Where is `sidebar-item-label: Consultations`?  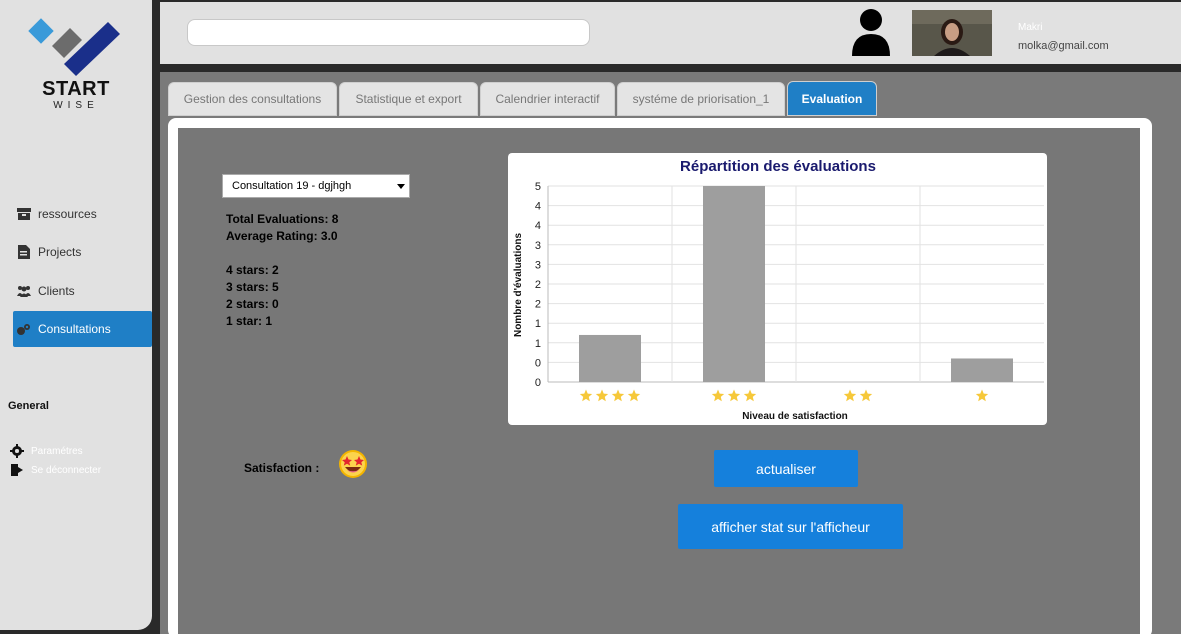 sidebar-item-label: Consultations is located at coordinates (74, 329).